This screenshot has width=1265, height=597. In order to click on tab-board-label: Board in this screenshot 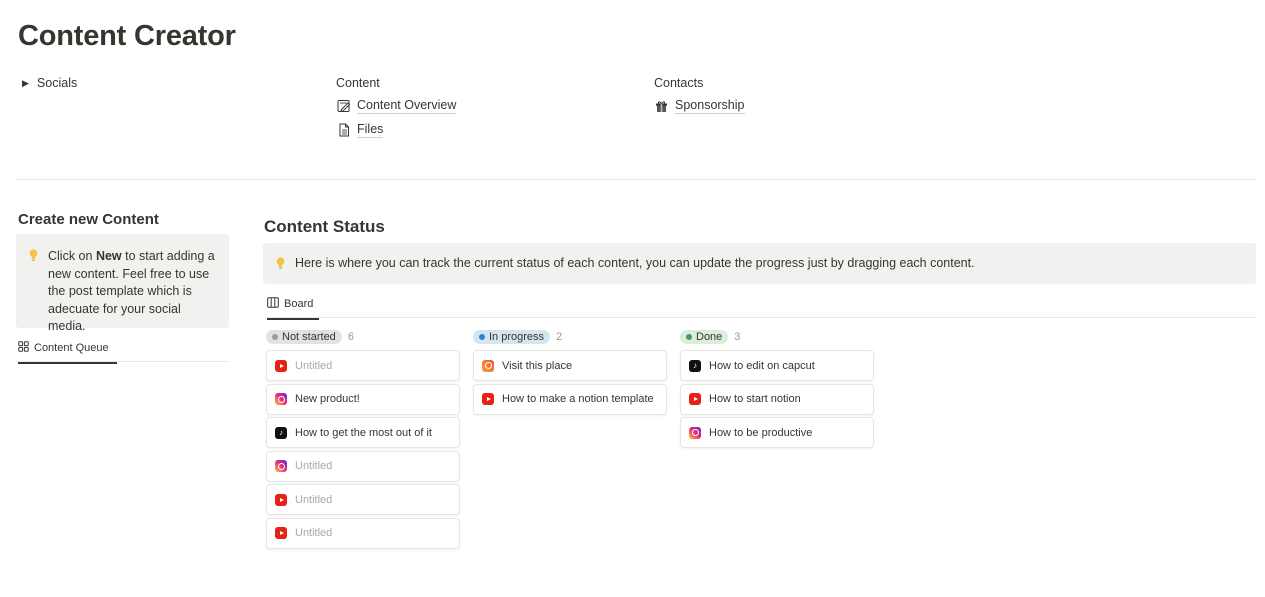, I will do `click(299, 304)`.